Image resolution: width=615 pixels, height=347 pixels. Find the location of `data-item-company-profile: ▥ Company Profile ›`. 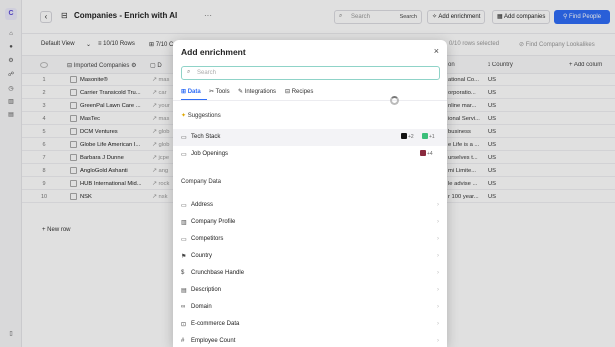

data-item-company-profile: ▥ Company Profile › is located at coordinates (310, 222).